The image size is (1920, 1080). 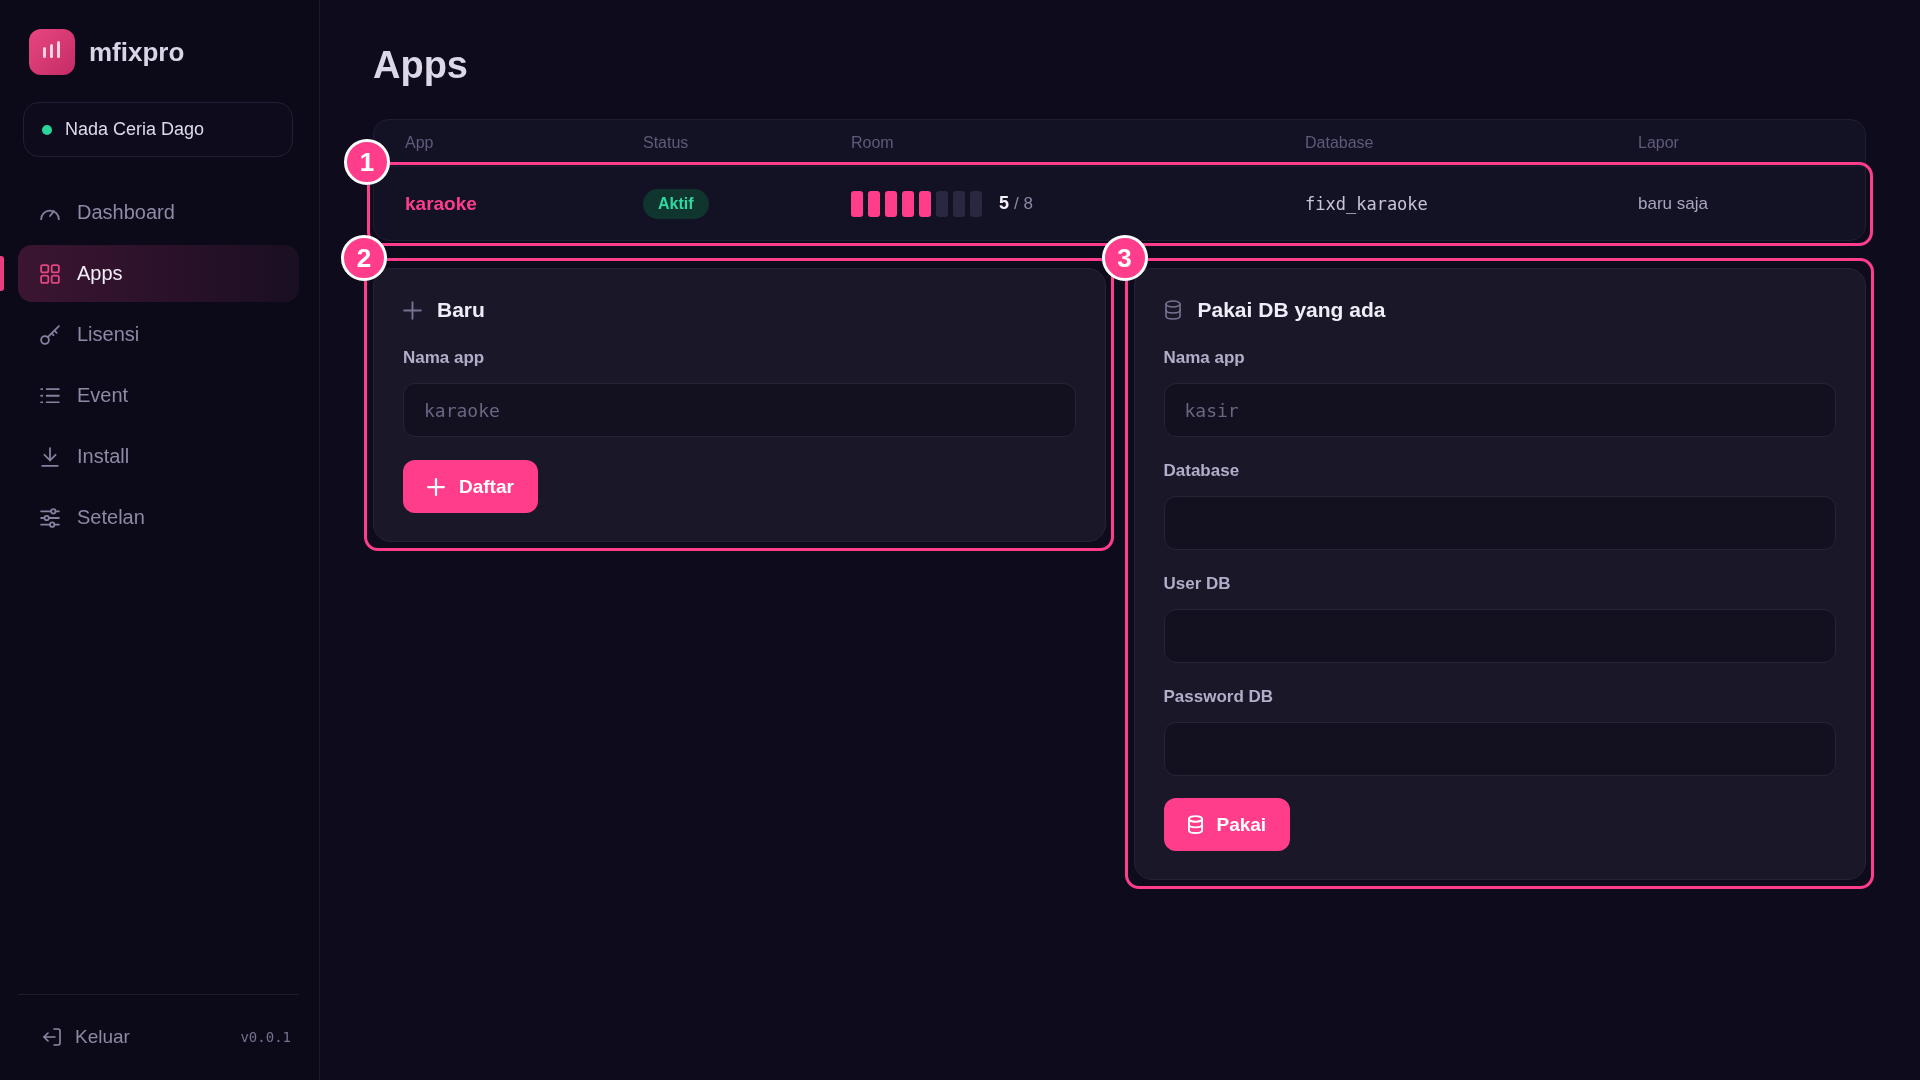 I want to click on logout-icon, so click(x=52, y=1037).